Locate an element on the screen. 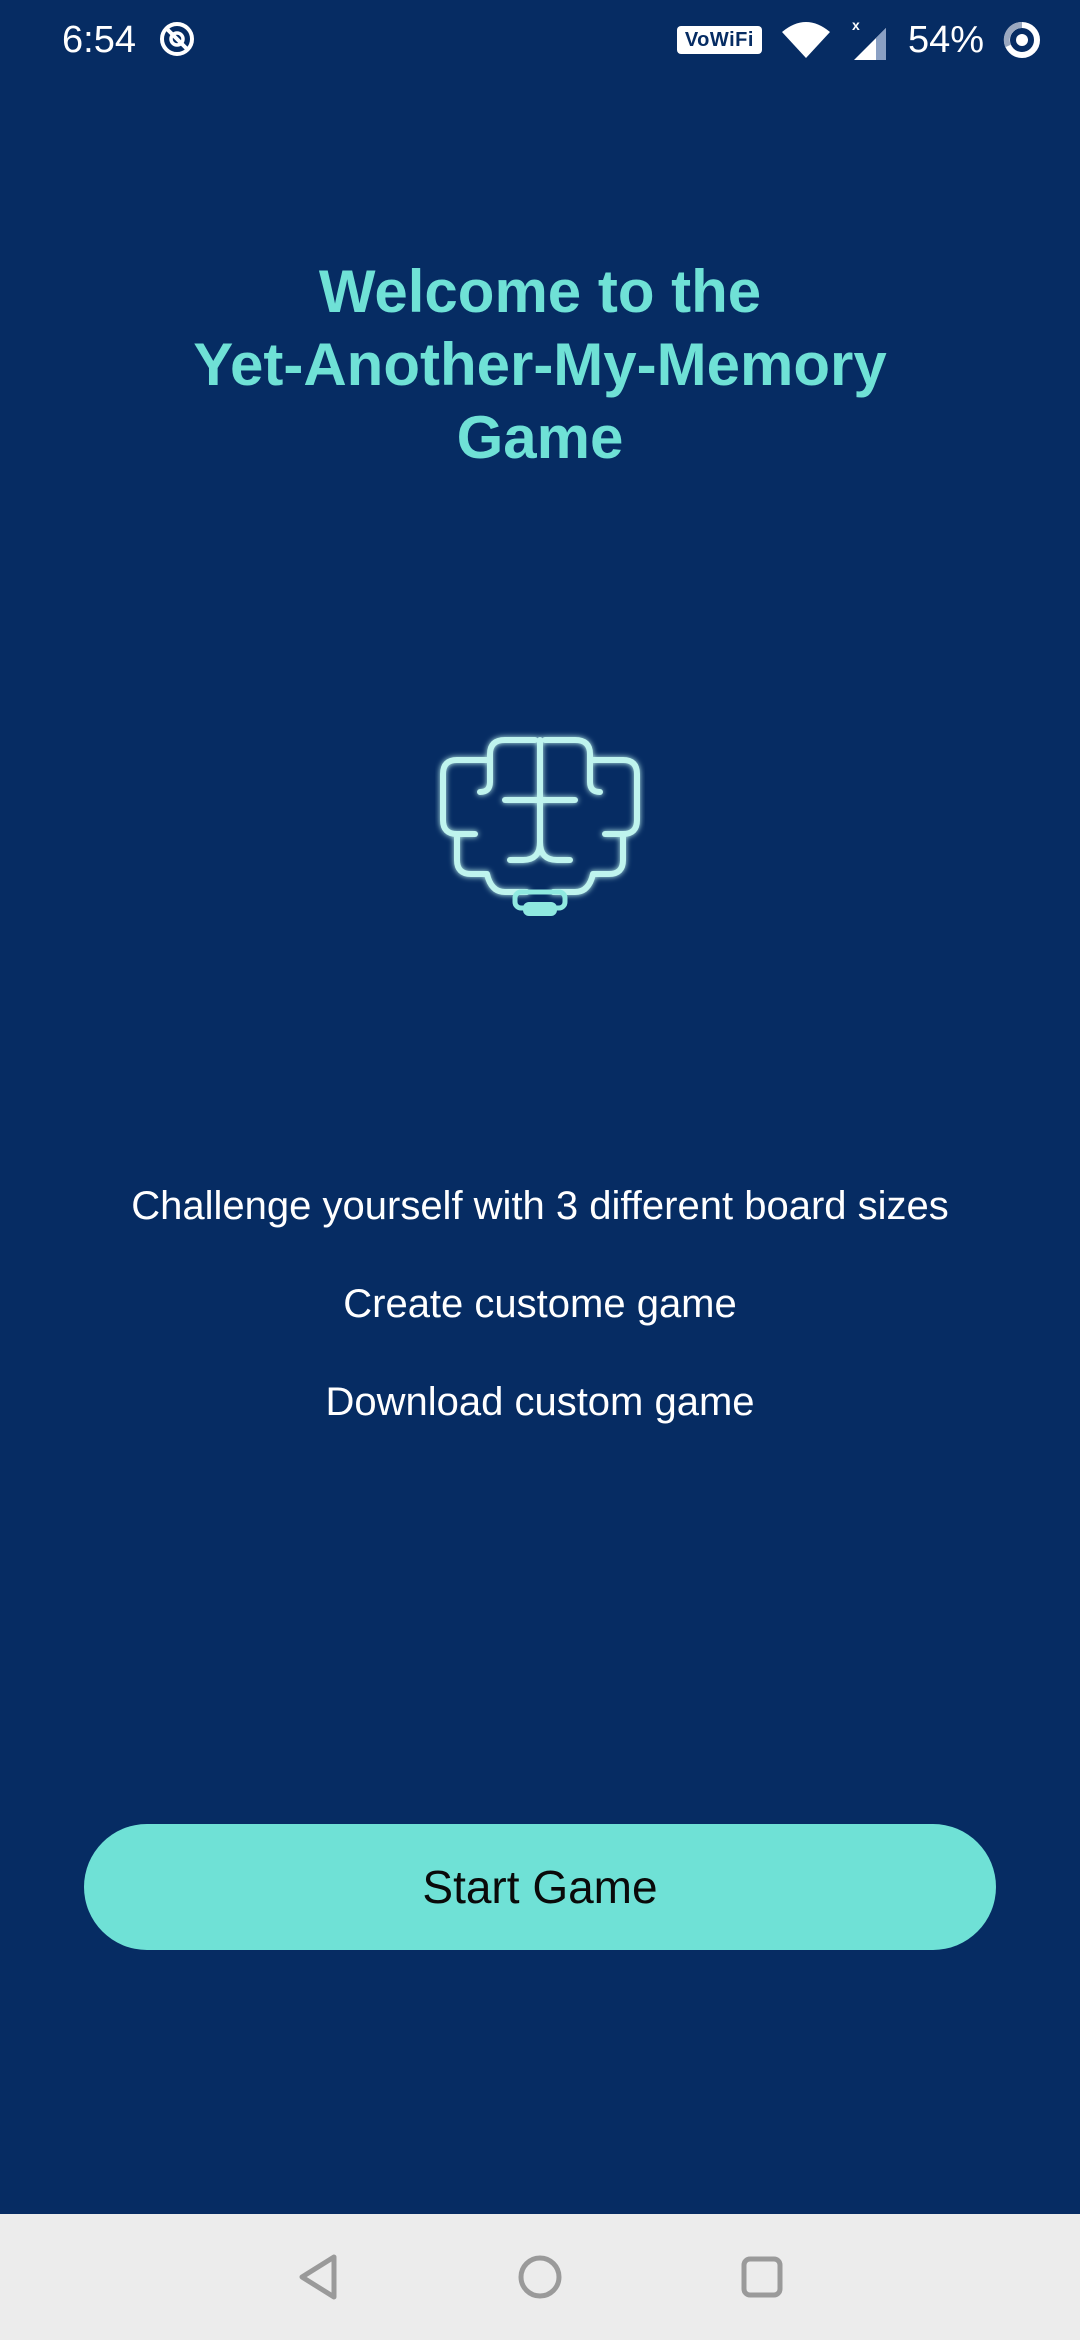 The image size is (1080, 2340). navigation-bar is located at coordinates (540, 2277).